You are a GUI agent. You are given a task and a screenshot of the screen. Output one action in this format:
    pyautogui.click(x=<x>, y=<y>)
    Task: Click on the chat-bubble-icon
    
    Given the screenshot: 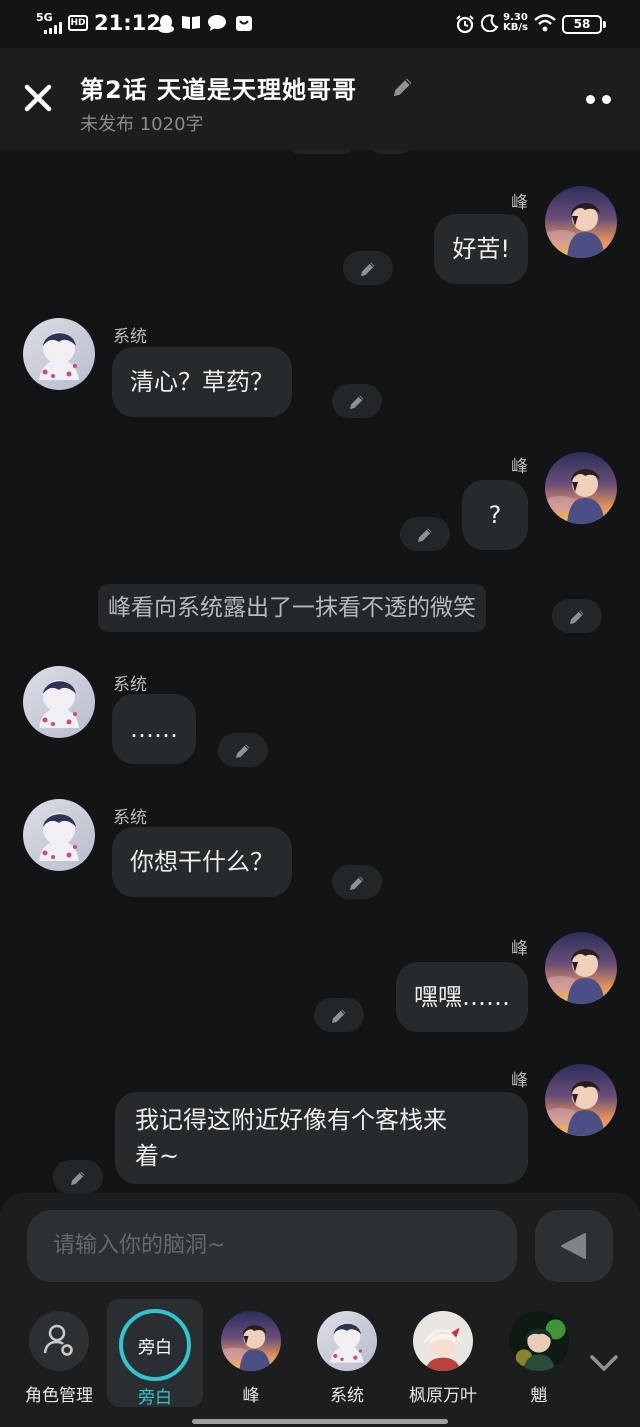 What is the action you would take?
    pyautogui.click(x=217, y=24)
    